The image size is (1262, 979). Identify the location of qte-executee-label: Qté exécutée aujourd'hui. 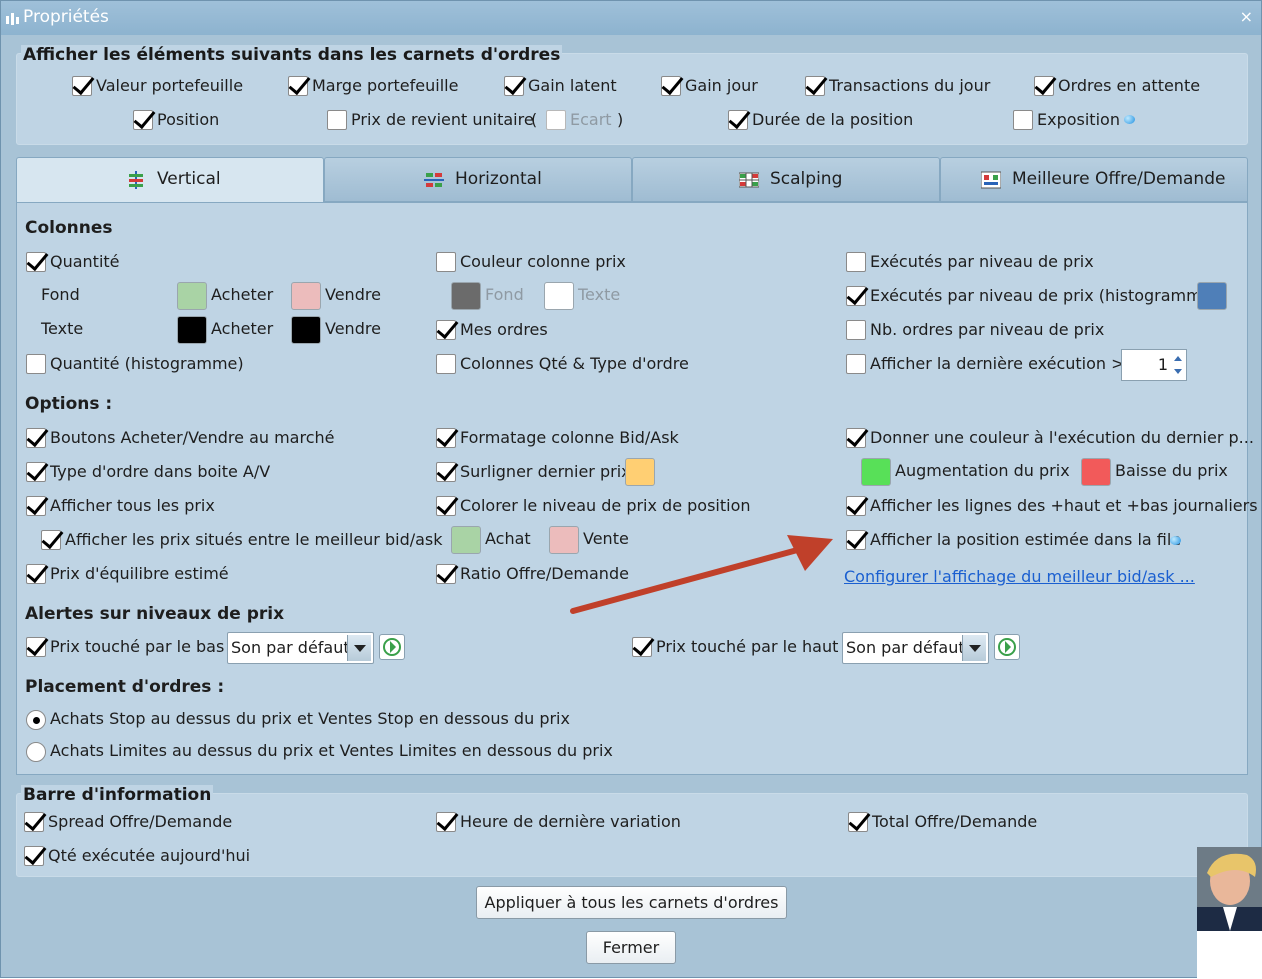
(149, 855).